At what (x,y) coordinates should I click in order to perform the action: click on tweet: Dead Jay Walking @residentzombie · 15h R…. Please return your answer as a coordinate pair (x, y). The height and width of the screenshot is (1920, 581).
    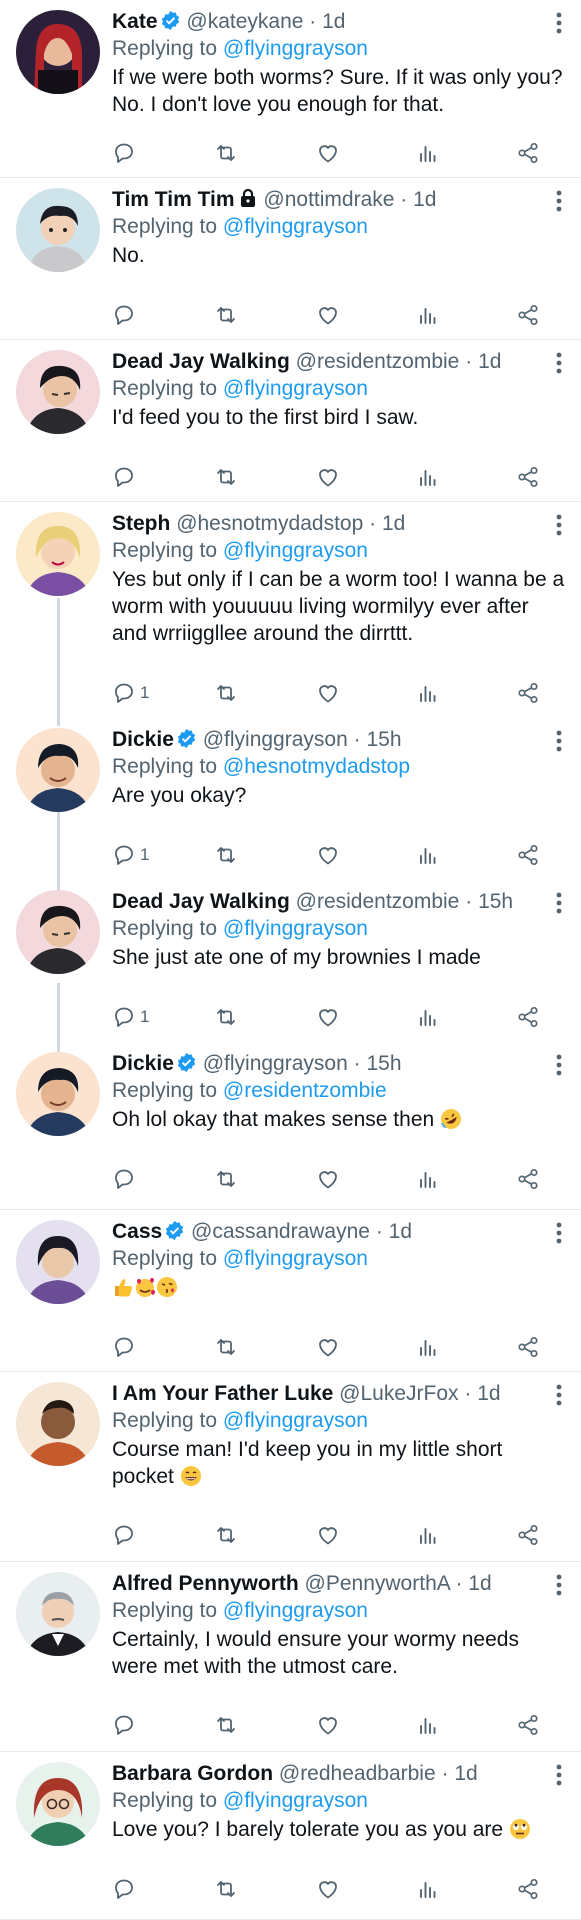
    Looking at the image, I should click on (290, 961).